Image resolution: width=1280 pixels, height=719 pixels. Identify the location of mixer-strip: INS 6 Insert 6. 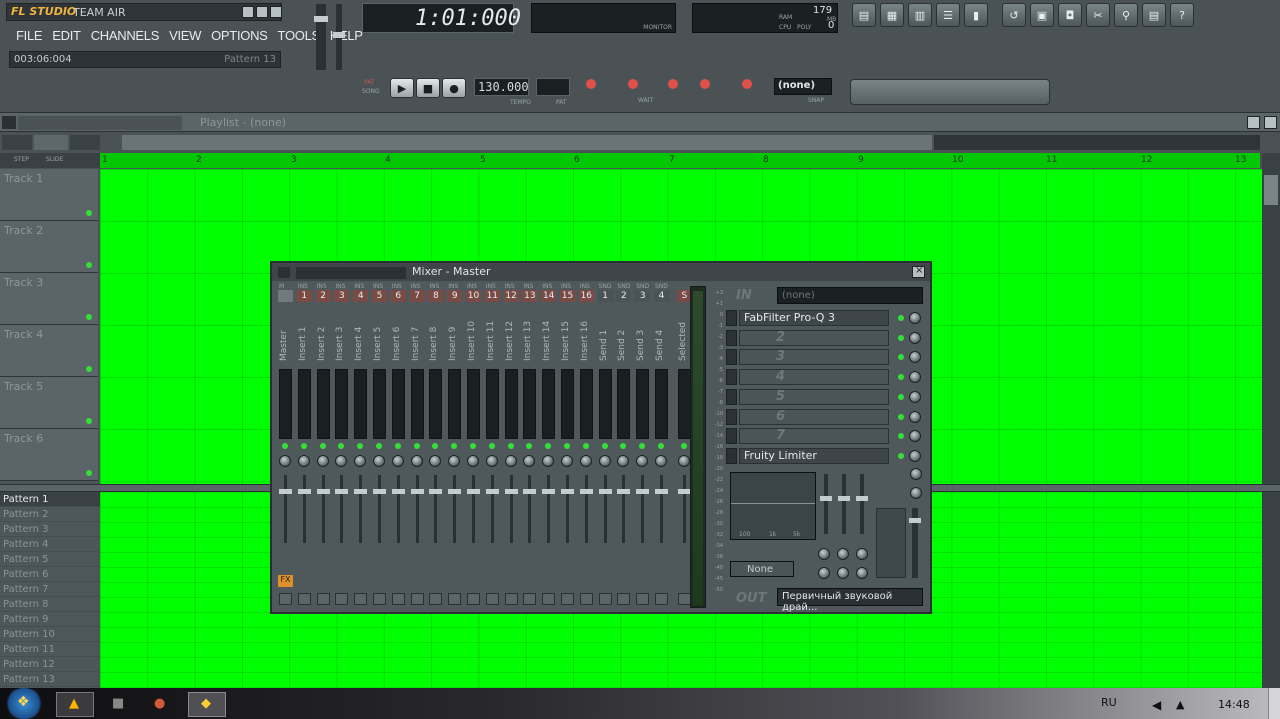
(398, 446).